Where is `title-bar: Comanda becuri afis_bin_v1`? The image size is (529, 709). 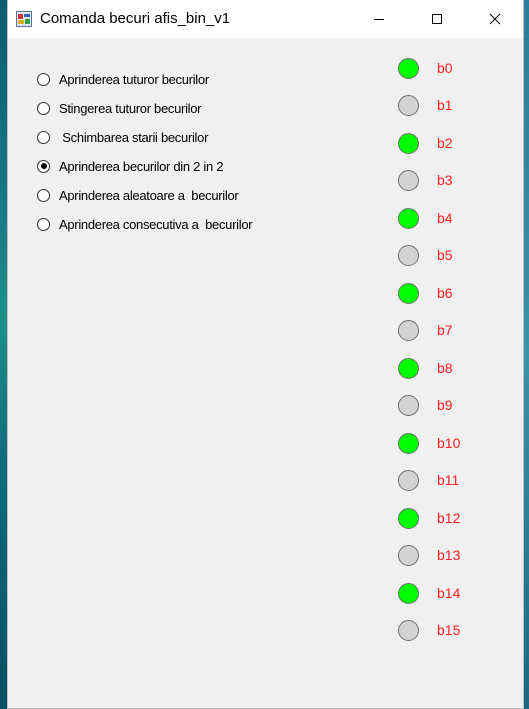
title-bar: Comanda becuri afis_bin_v1 is located at coordinates (265, 19).